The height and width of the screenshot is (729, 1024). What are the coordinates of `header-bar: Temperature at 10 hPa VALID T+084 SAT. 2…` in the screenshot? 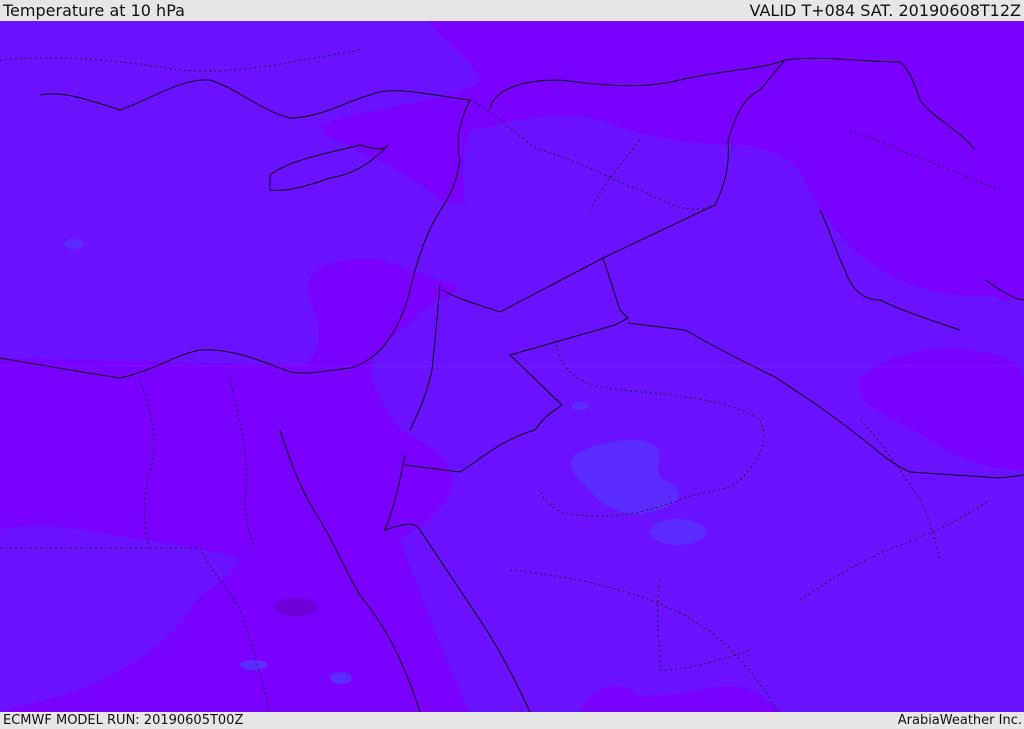 It's located at (512, 10).